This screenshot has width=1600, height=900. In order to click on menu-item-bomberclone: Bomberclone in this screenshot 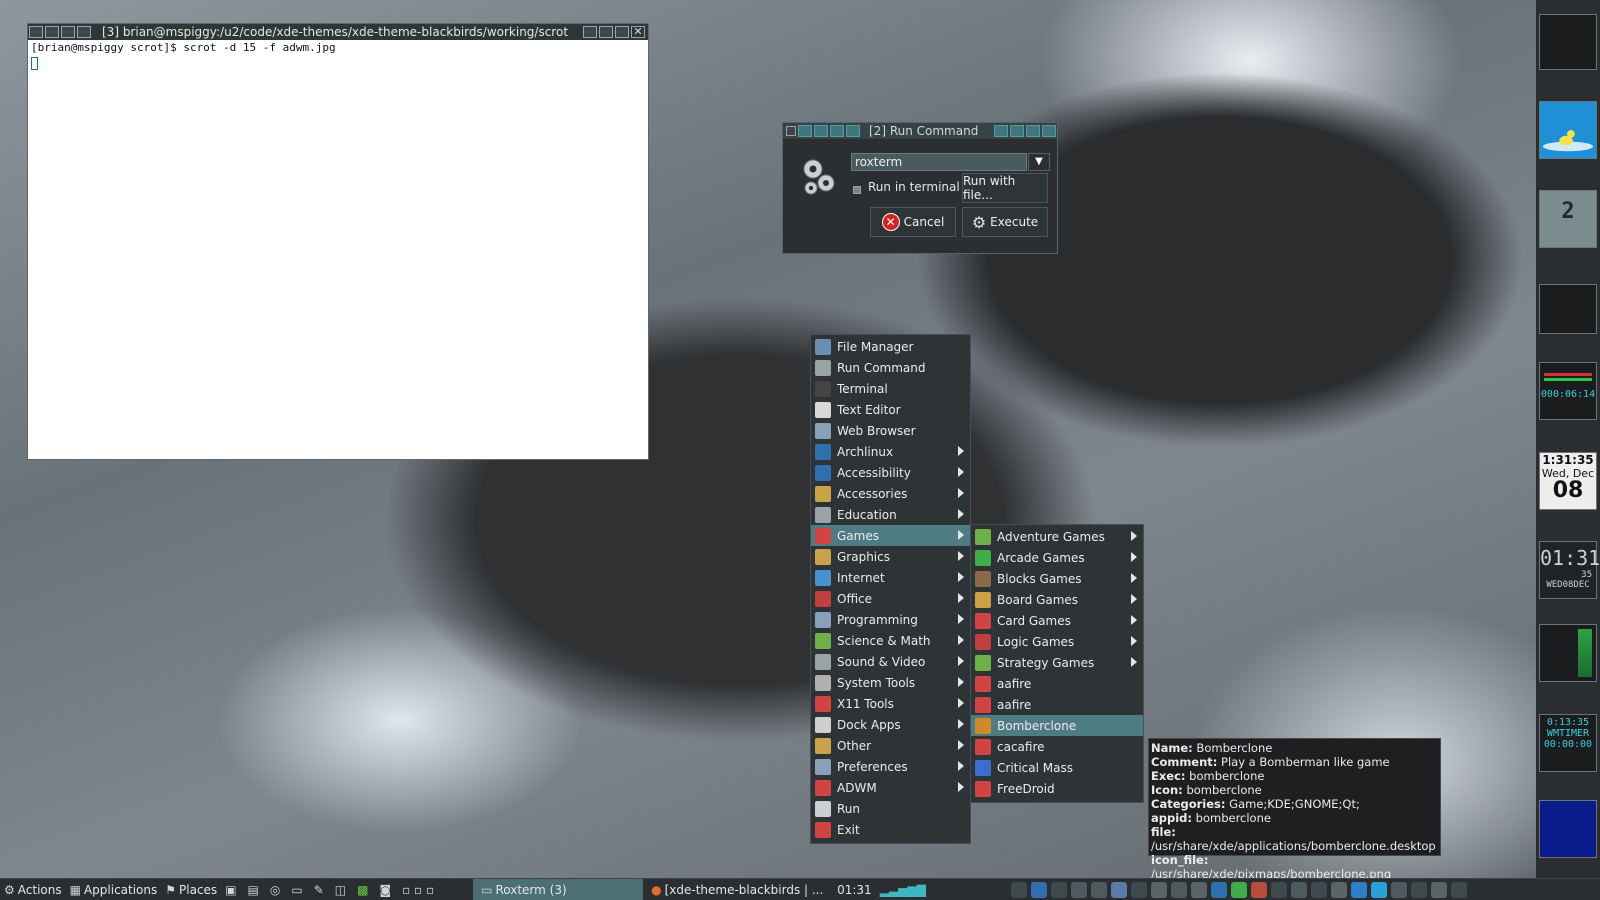, I will do `click(1057, 725)`.